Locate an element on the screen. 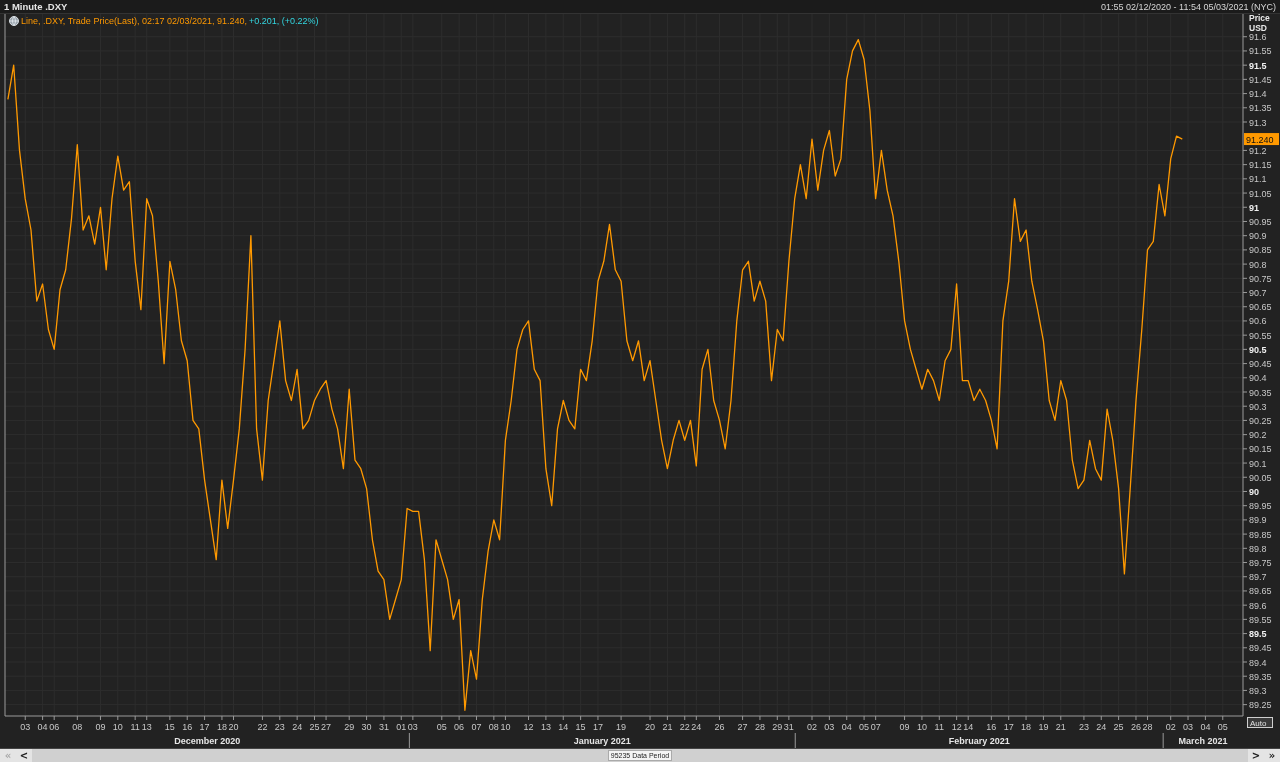 The height and width of the screenshot is (762, 1280). x-tick-label: 31 is located at coordinates (383, 727).